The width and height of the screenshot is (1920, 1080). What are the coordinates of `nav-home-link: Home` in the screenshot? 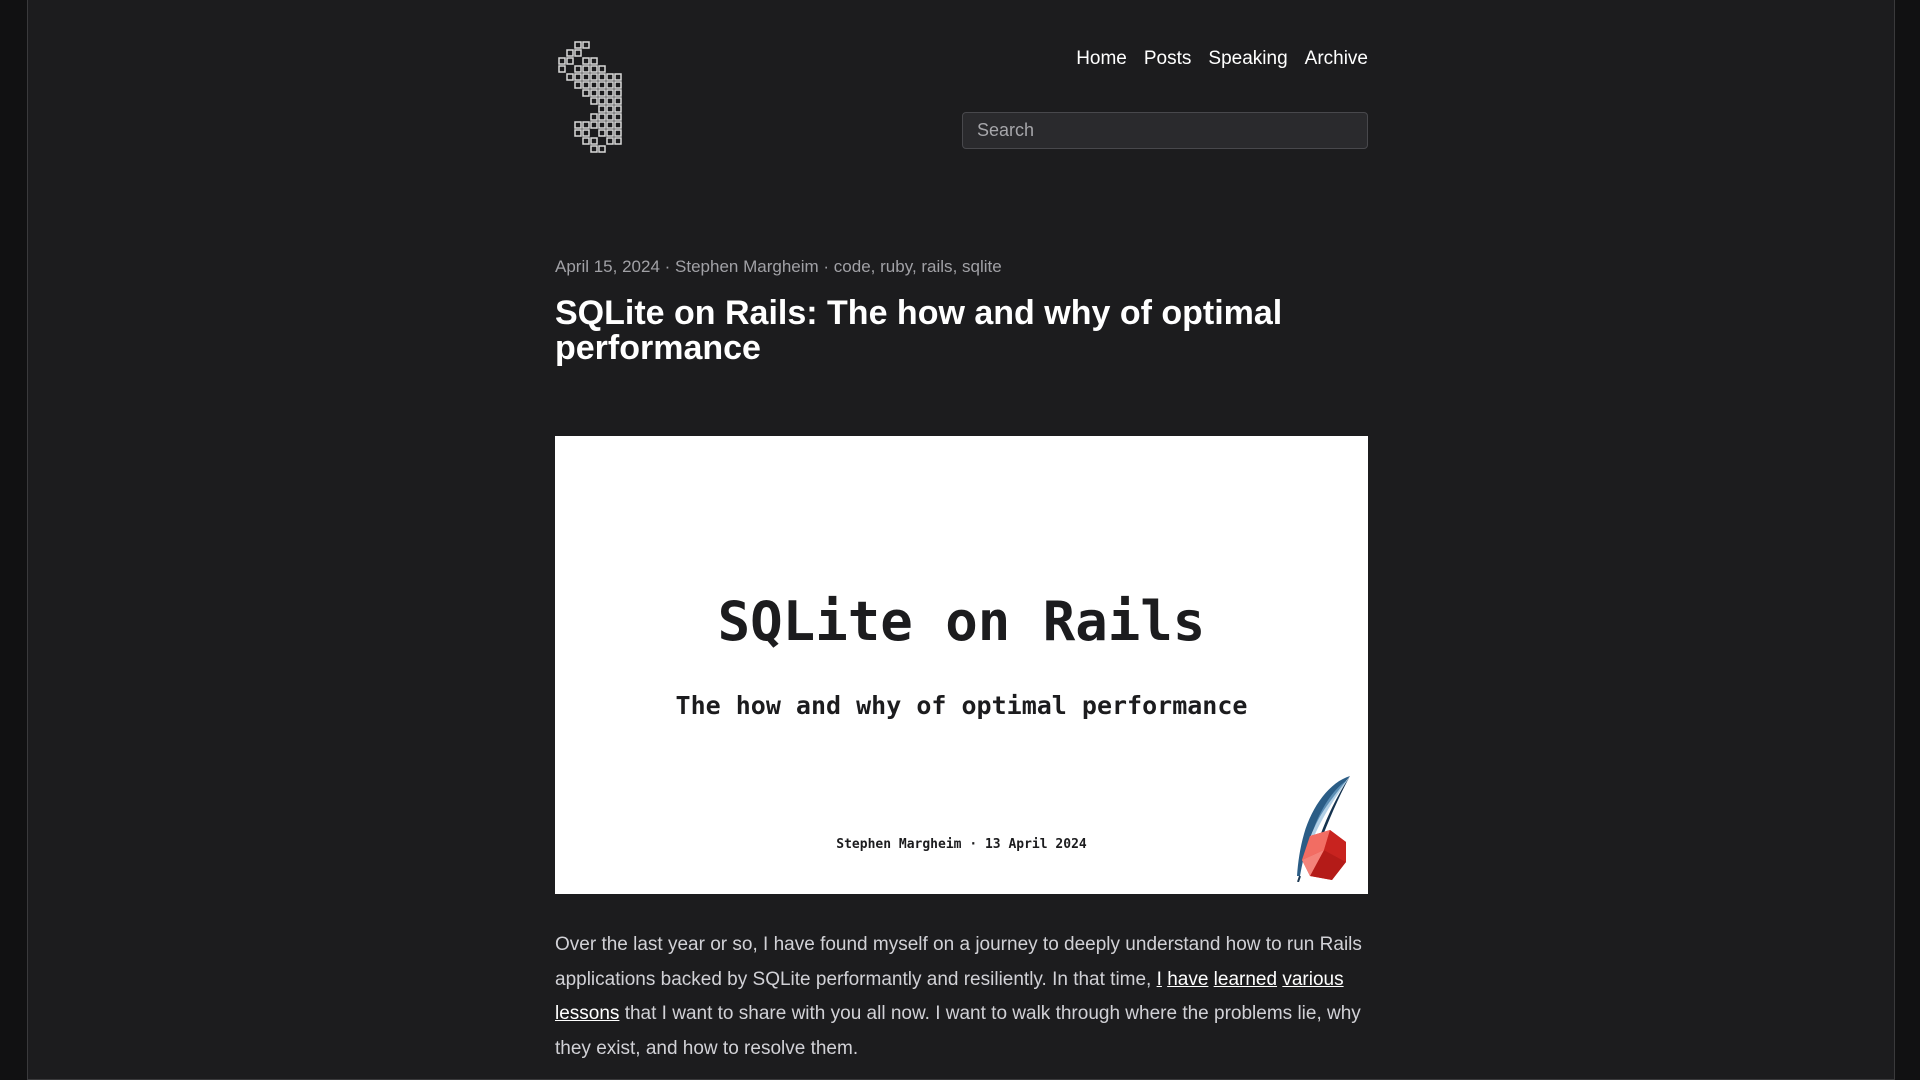 It's located at (1101, 59).